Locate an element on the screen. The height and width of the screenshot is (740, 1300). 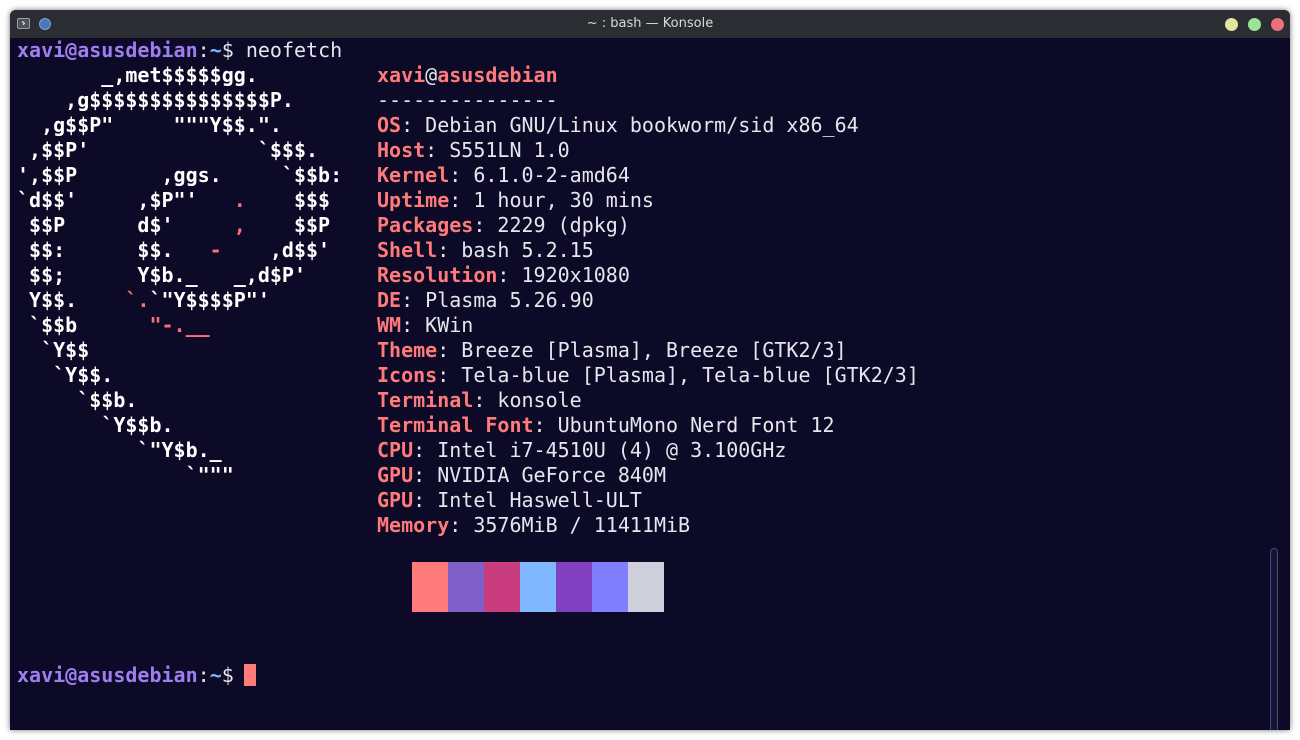
logo-accent: `. is located at coordinates (137, 300).